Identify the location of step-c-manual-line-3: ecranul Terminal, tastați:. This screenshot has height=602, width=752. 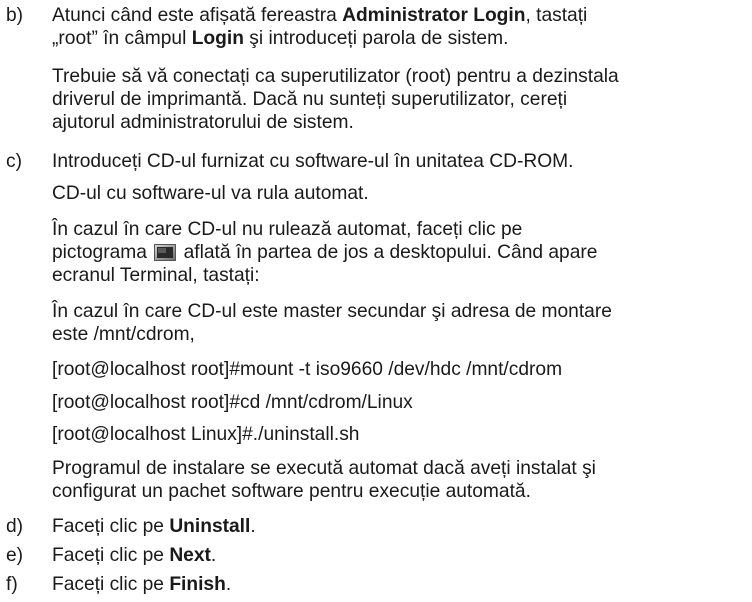
(156, 275).